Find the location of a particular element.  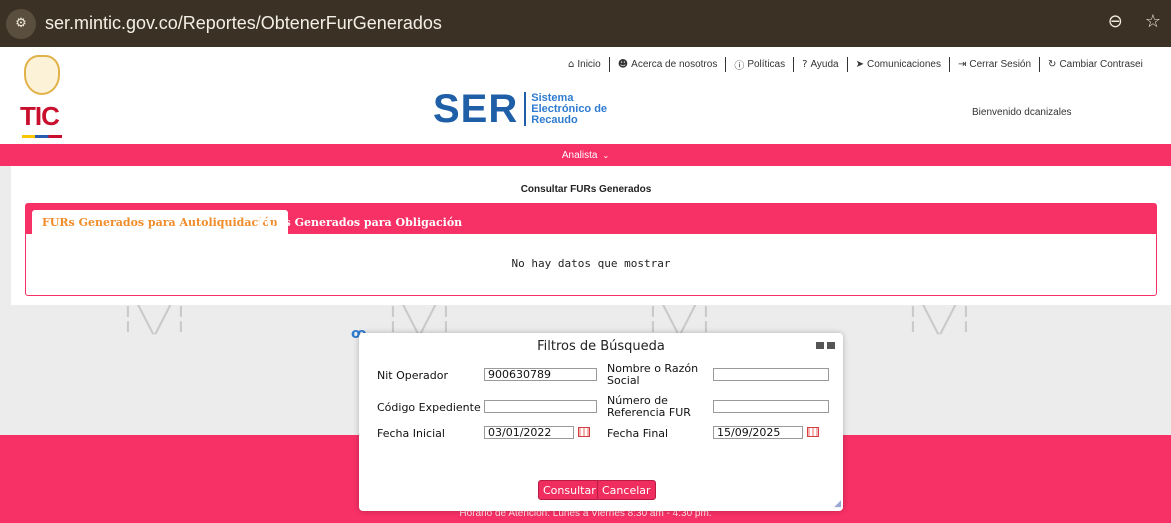

nav-cambiar-contrasena: ↻ Cambiar Contrasei is located at coordinates (1095, 64).